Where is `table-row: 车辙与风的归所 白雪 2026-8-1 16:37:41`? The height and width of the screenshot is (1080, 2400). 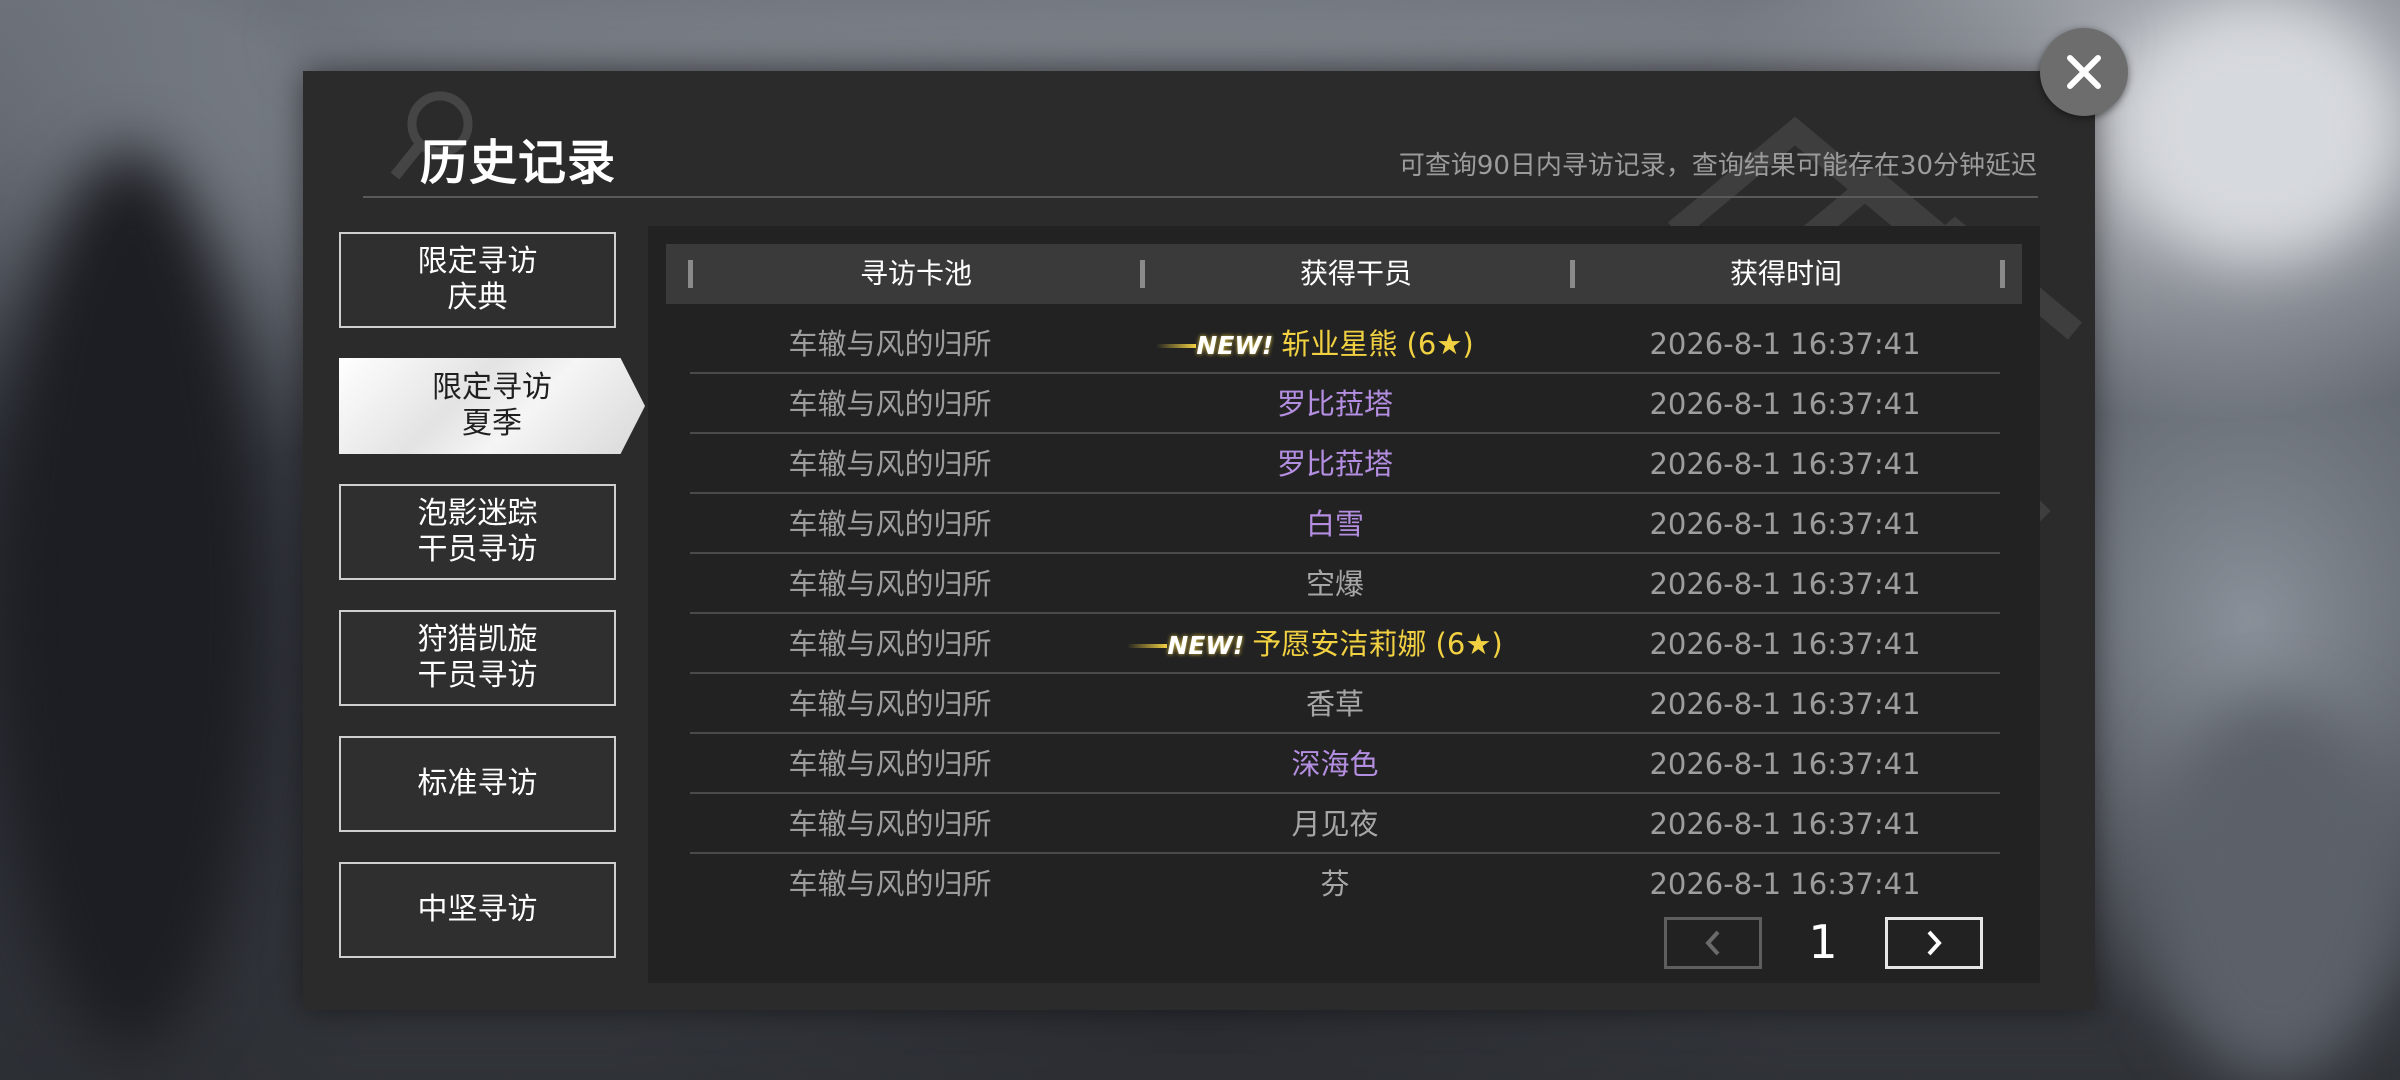
table-row: 车辙与风的归所 白雪 2026-8-1 16:37:41 is located at coordinates (1345, 524).